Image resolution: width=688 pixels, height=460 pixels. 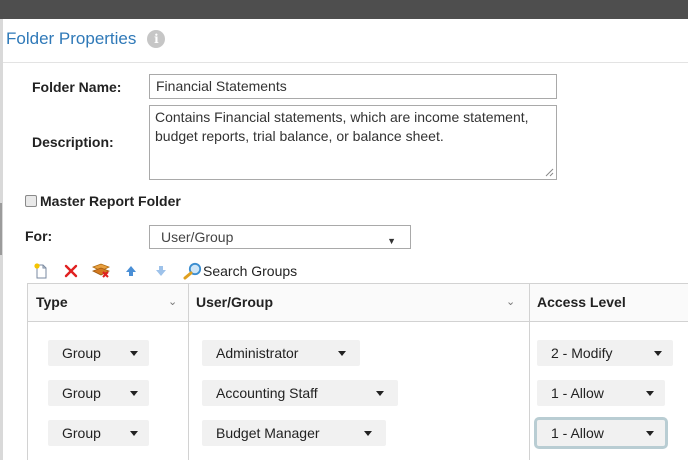 I want to click on delete-icon, so click(x=71, y=271).